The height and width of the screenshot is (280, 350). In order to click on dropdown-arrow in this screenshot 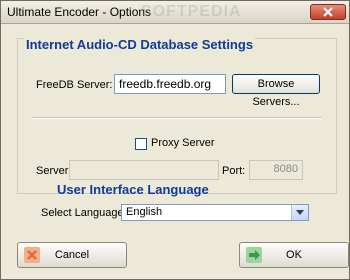, I will do `click(299, 212)`.